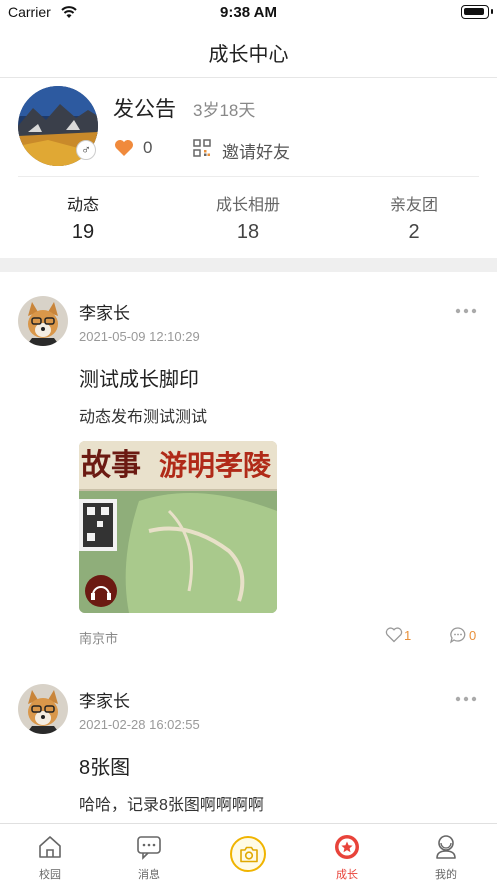 This screenshot has width=497, height=883. Describe the element at coordinates (408, 635) in the screenshot. I see `like-count: 1` at that location.